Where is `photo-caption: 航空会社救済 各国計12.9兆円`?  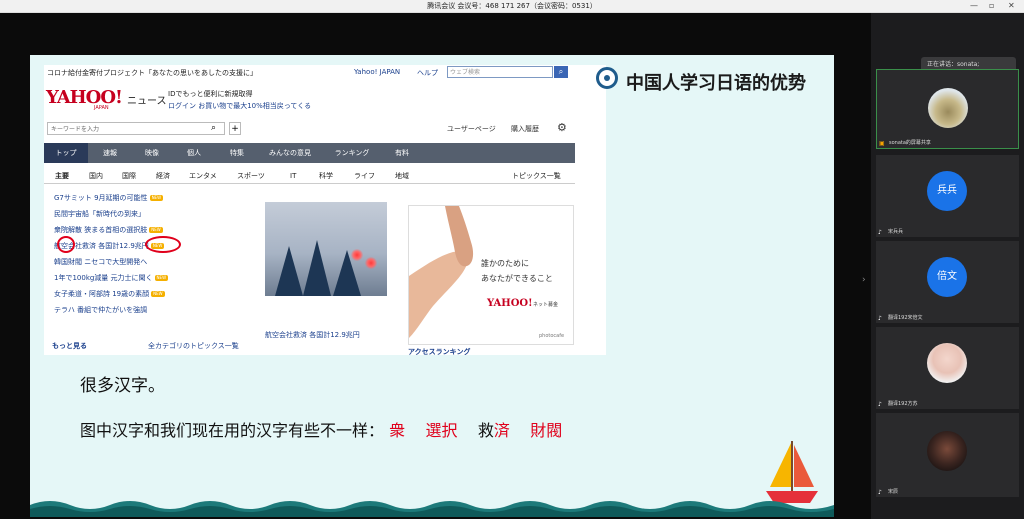
photo-caption: 航空会社救済 各国計12.9兆円 is located at coordinates (312, 335).